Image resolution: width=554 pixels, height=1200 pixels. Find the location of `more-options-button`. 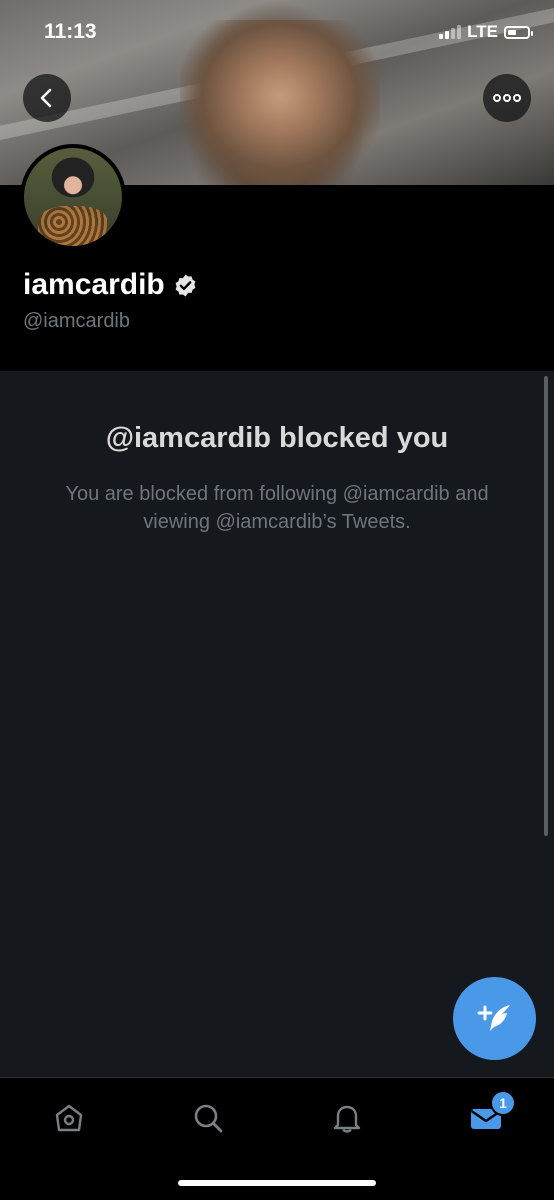

more-options-button is located at coordinates (507, 98).